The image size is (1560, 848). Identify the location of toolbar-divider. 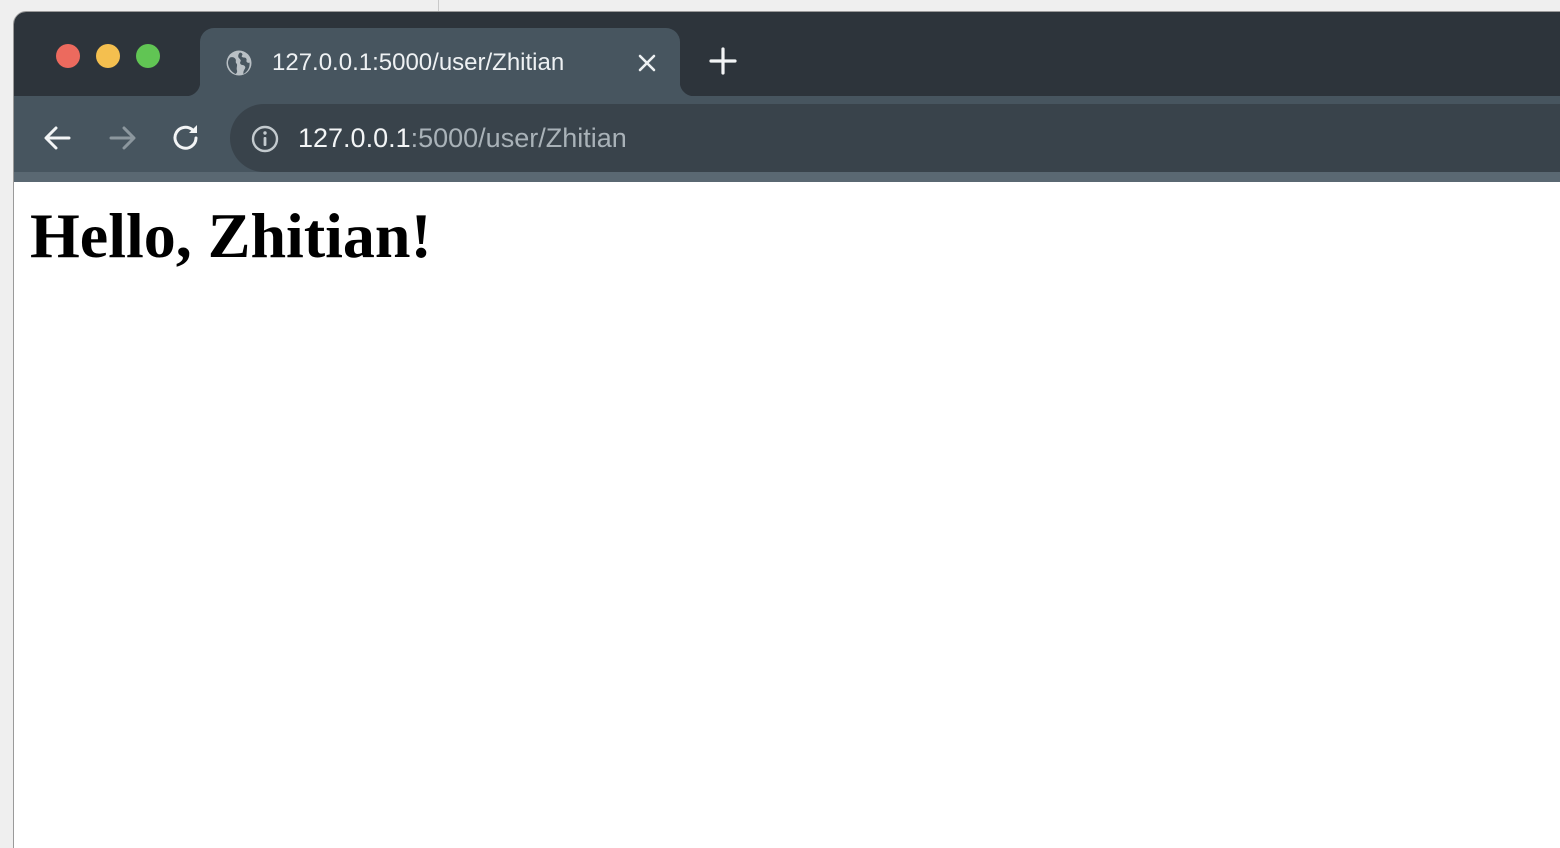
(787, 177).